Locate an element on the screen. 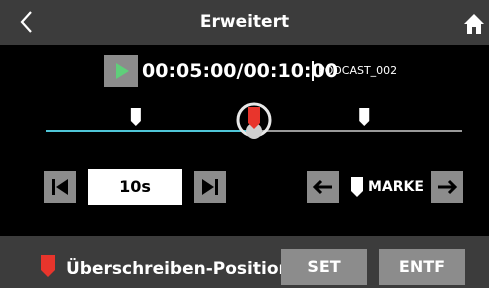 The width and height of the screenshot is (489, 288). arrow-left-icon is located at coordinates (322, 187).